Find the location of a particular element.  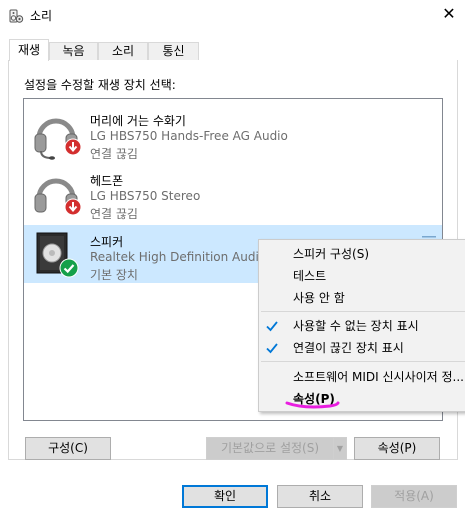

set-default-button: 기본값으로 설정(S) is located at coordinates (270, 448).